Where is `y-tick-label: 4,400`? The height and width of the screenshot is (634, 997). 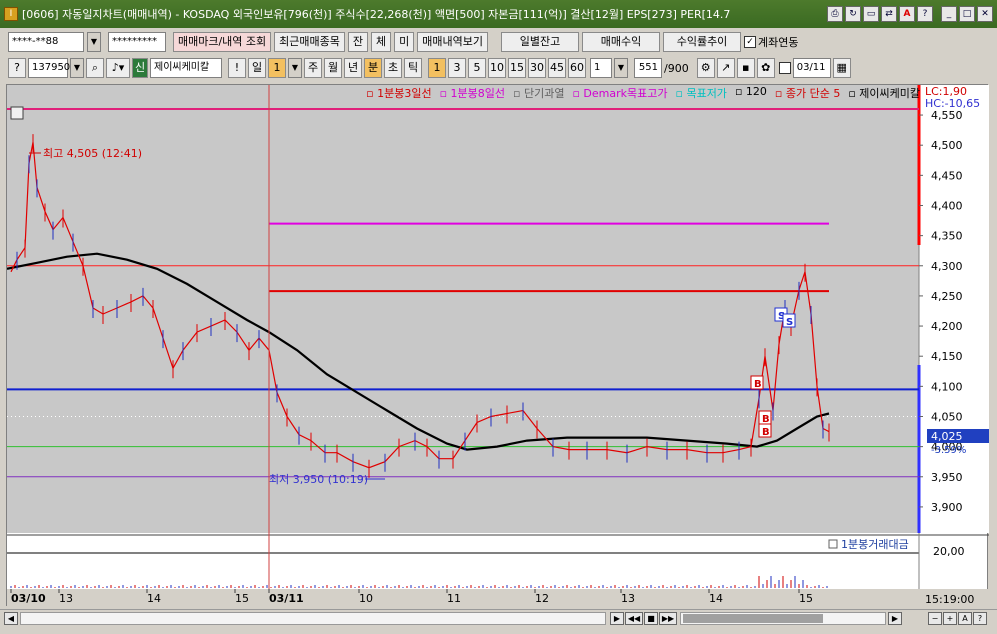
y-tick-label: 4,400 is located at coordinates (947, 205).